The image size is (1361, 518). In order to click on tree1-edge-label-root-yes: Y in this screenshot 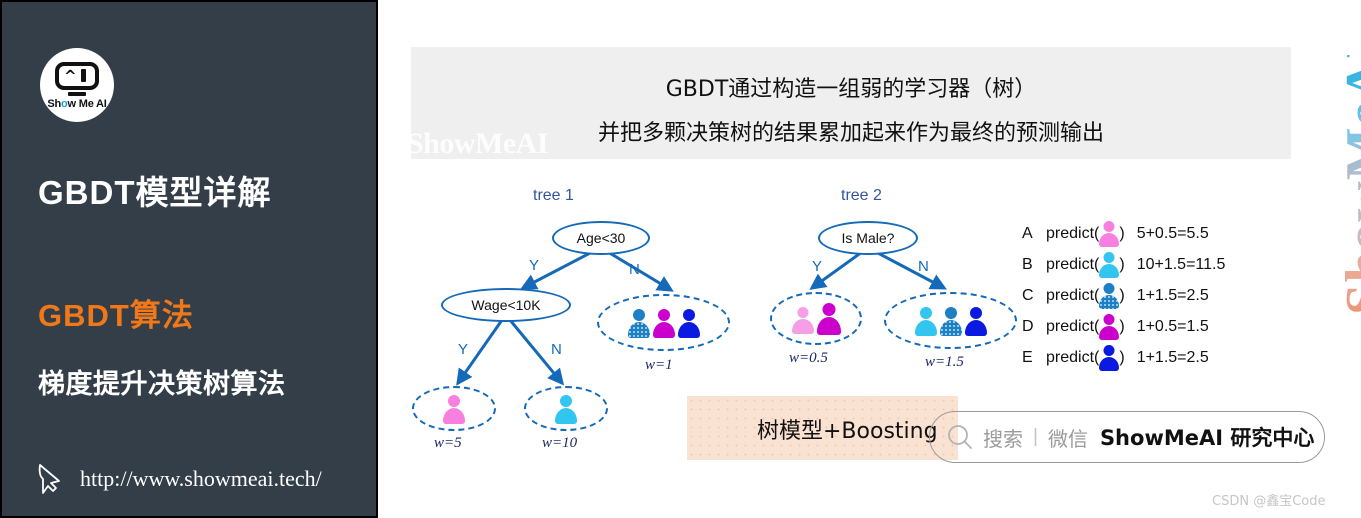, I will do `click(534, 265)`.